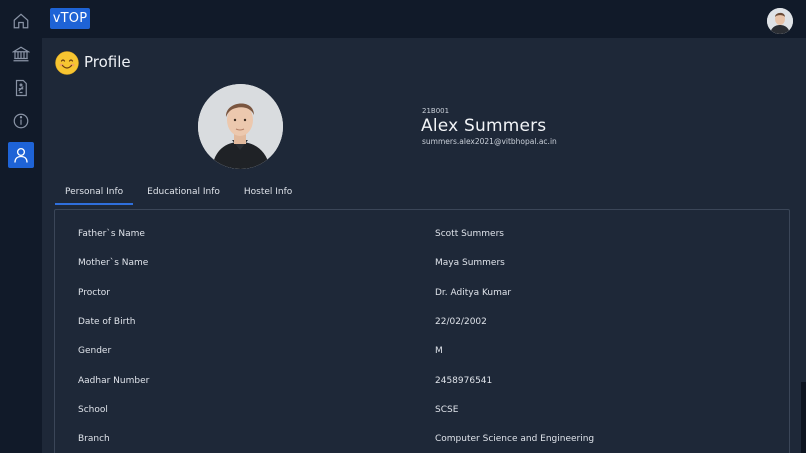 This screenshot has height=453, width=806. I want to click on bank-icon, so click(21, 54).